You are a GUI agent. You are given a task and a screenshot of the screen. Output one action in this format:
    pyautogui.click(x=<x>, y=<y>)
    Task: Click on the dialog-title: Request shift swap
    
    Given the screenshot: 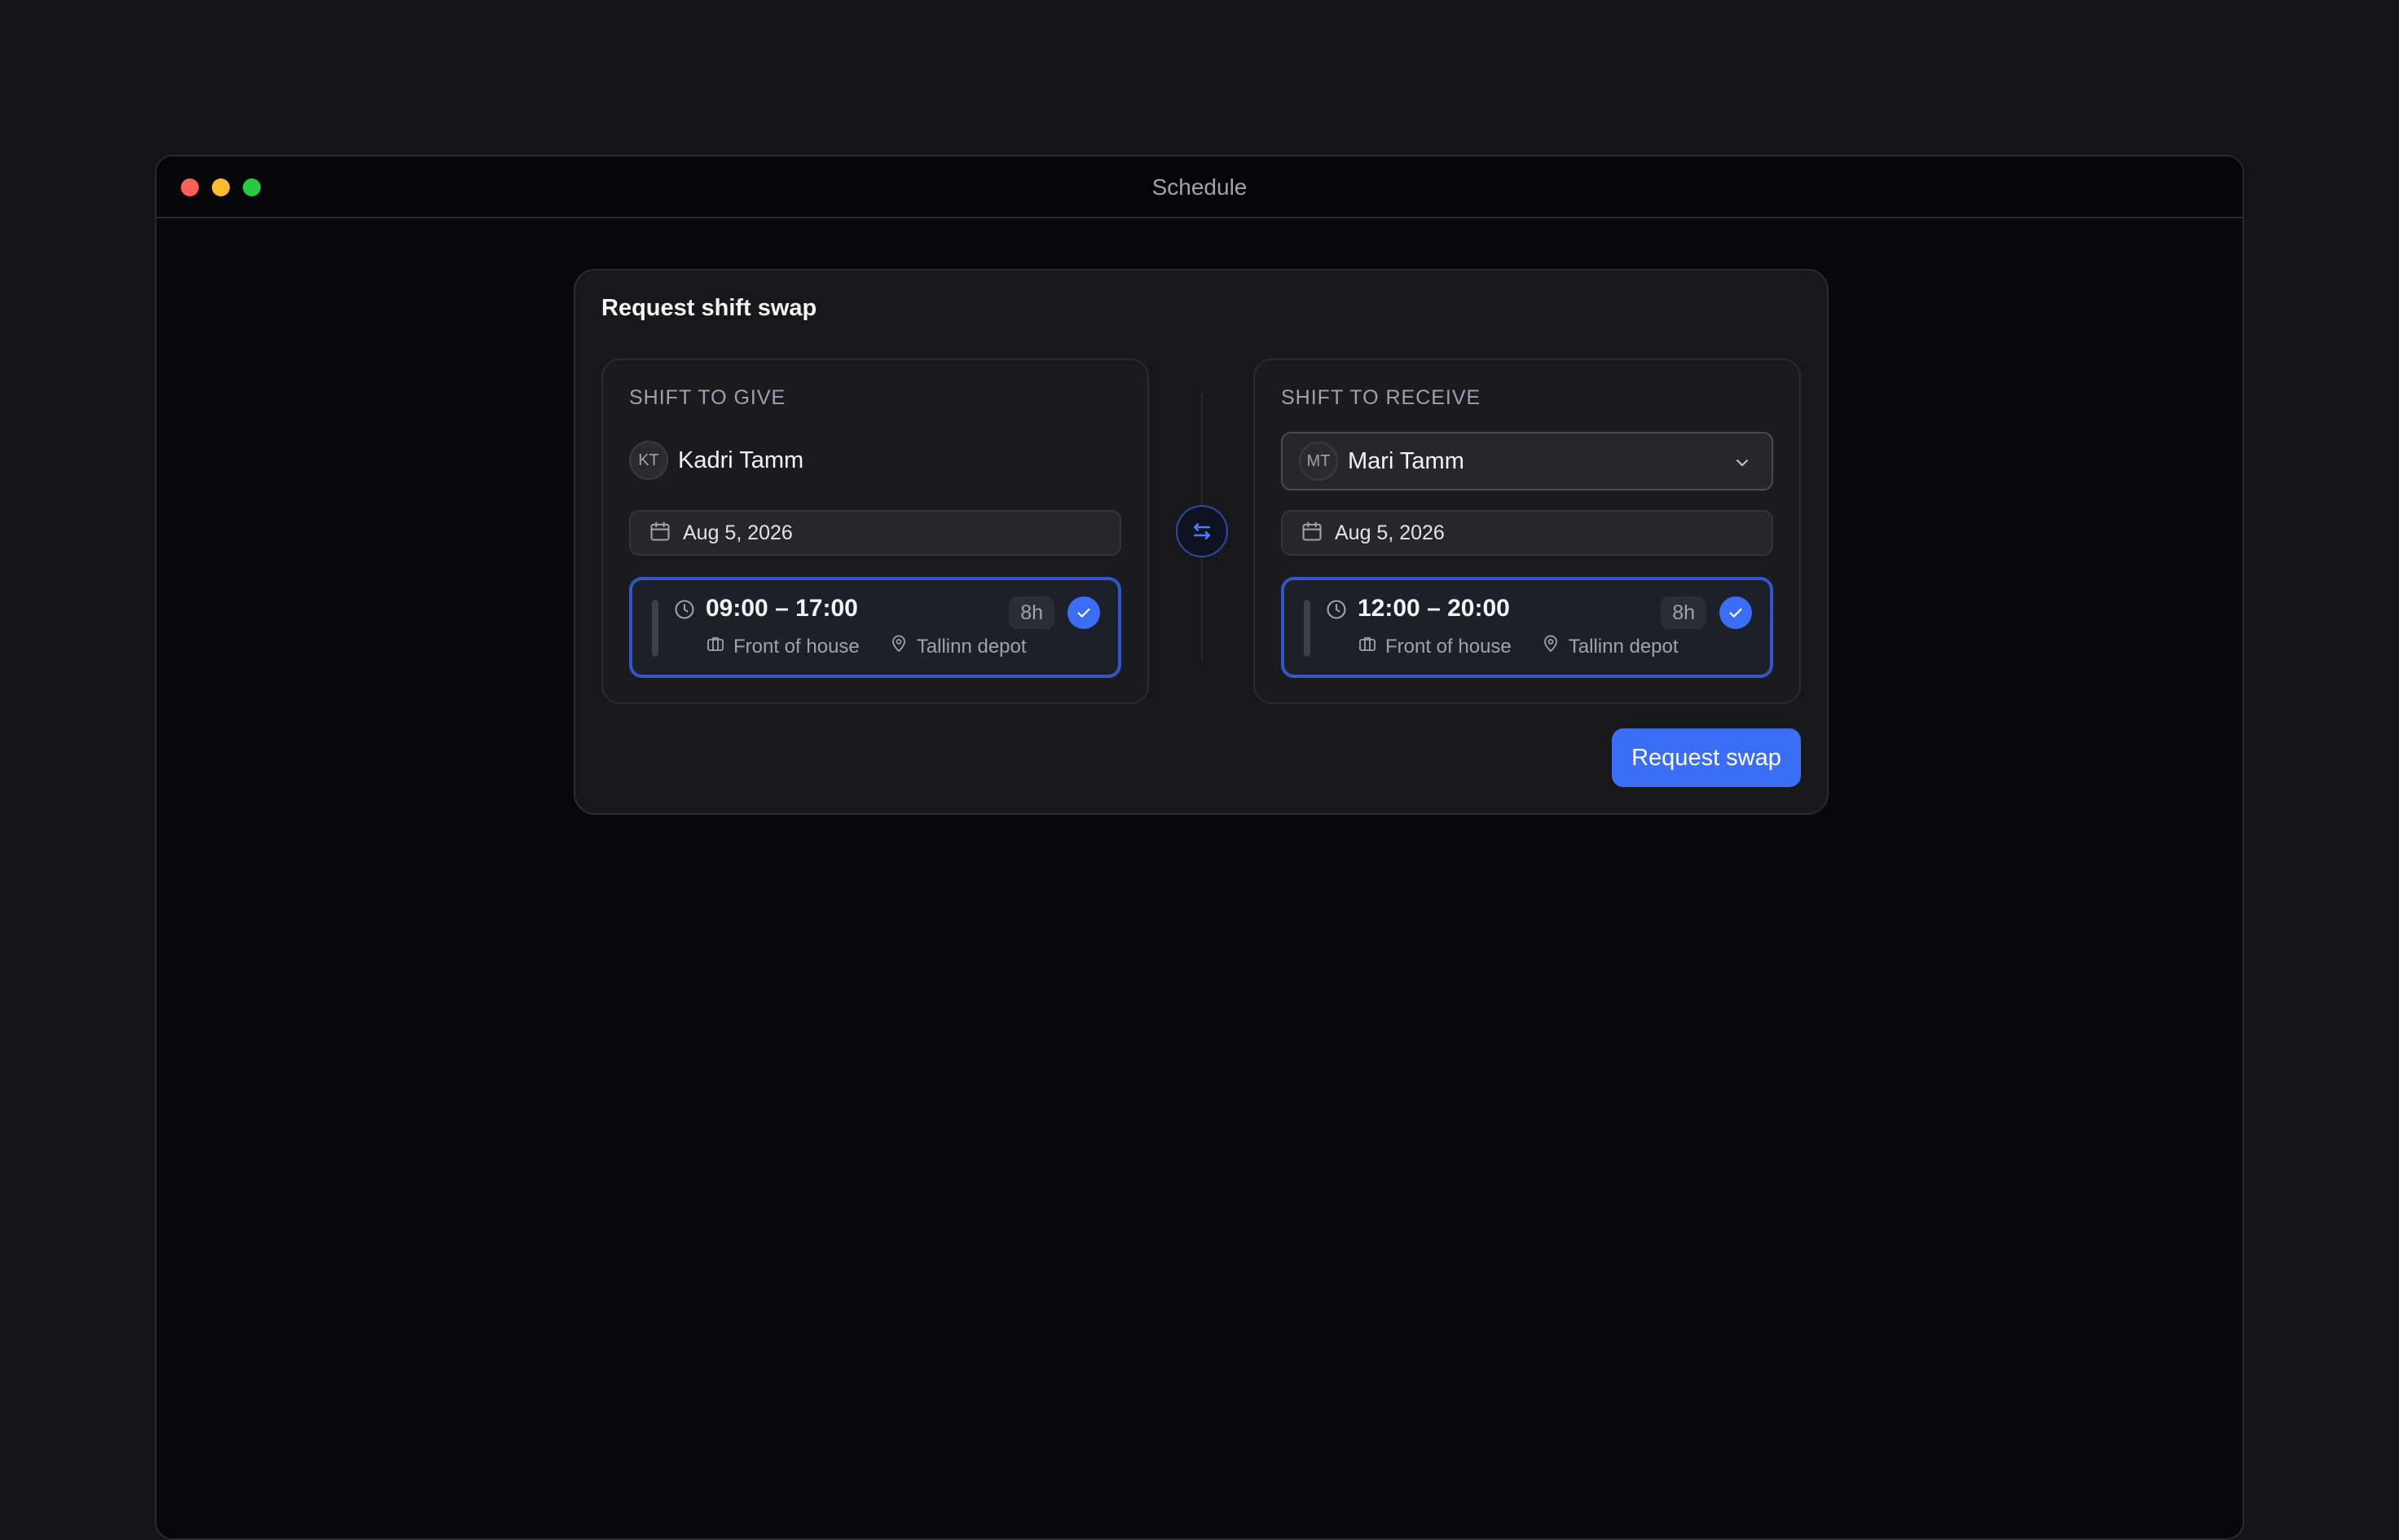 What is the action you would take?
    pyautogui.click(x=709, y=308)
    